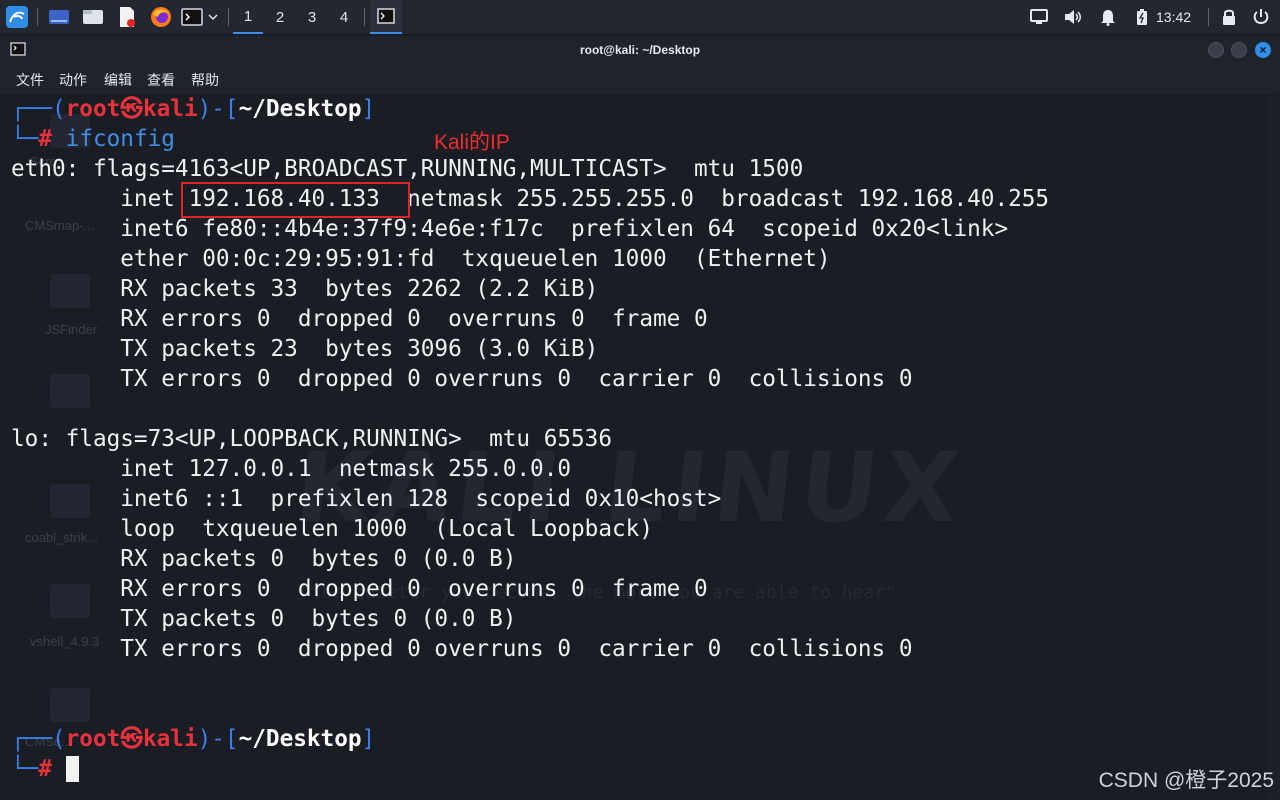 The image size is (1280, 800). What do you see at coordinates (640, 79) in the screenshot?
I see `menu-bar: 文件 动作 编辑 查看 帮助` at bounding box center [640, 79].